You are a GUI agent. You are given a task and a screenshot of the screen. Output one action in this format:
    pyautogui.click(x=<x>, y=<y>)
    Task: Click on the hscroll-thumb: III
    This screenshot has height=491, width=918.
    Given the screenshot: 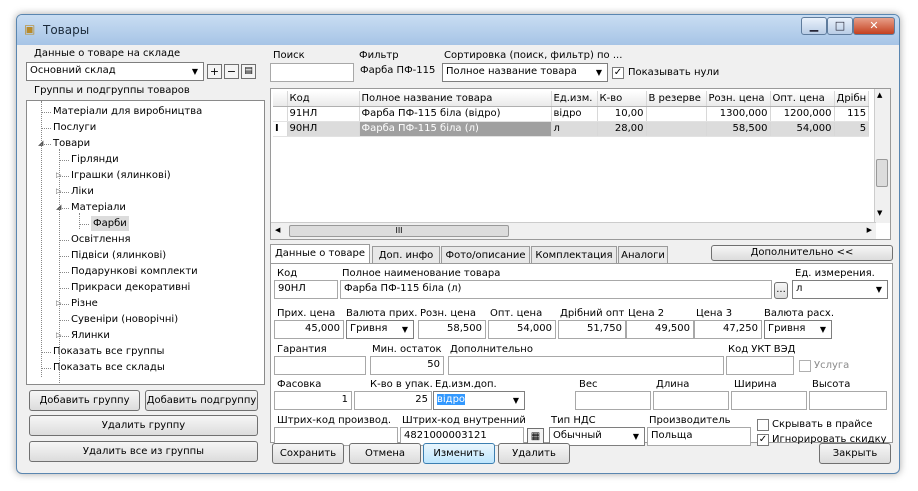 What is the action you would take?
    pyautogui.click(x=399, y=231)
    